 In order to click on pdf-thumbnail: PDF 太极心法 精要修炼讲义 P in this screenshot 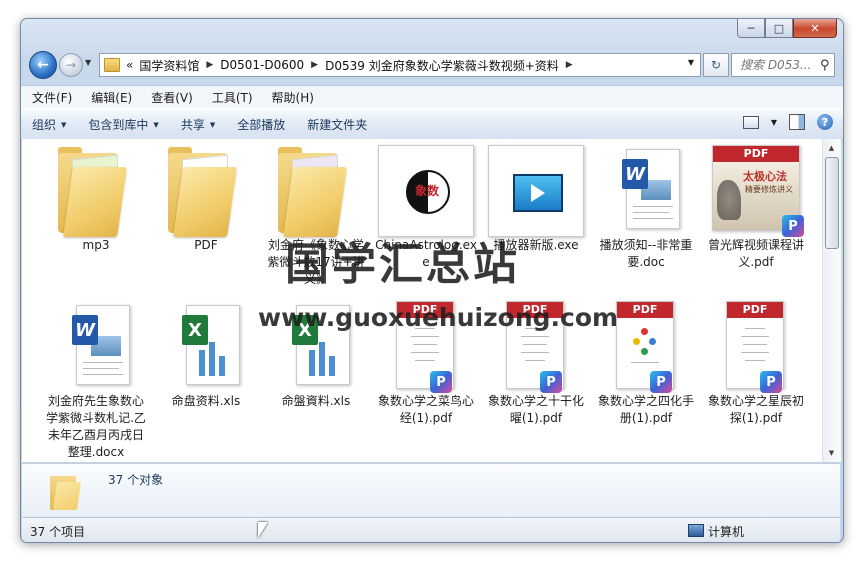, I will do `click(756, 191)`.